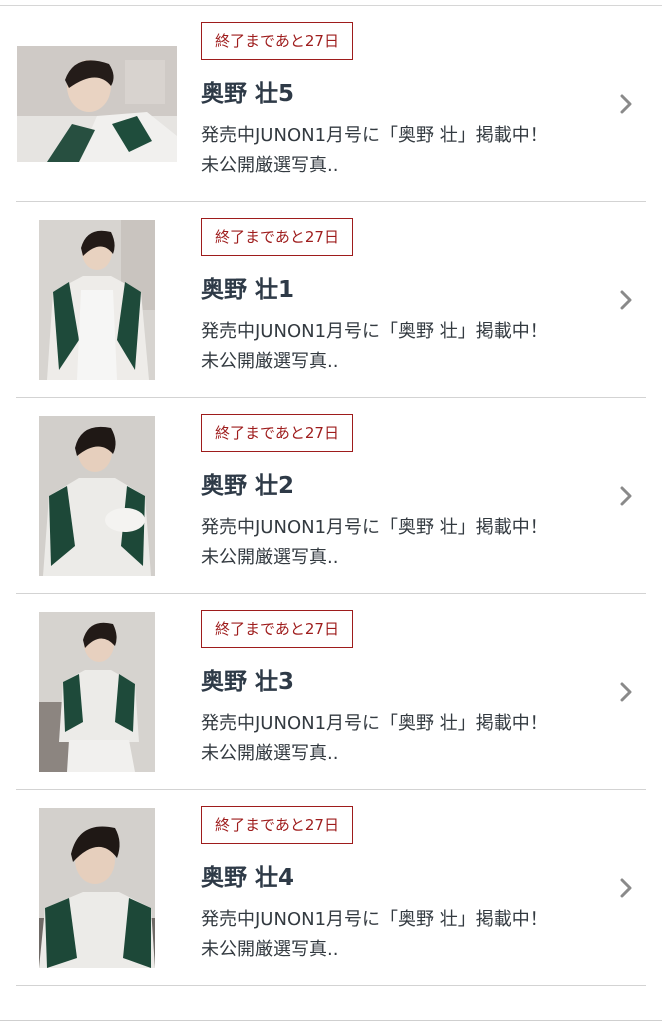  What do you see at coordinates (248, 878) in the screenshot?
I see `item-title: 奥野 壮4` at bounding box center [248, 878].